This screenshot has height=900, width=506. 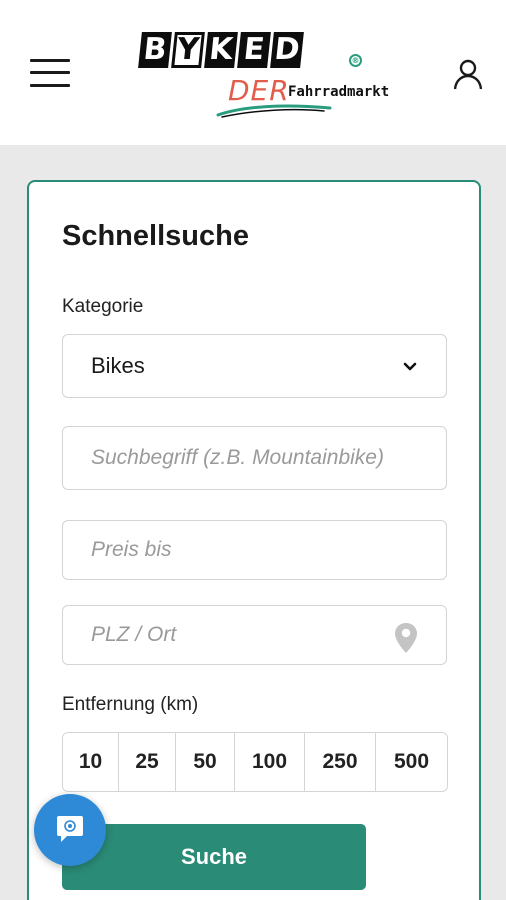 What do you see at coordinates (91, 762) in the screenshot?
I see `distance-option-10: 10` at bounding box center [91, 762].